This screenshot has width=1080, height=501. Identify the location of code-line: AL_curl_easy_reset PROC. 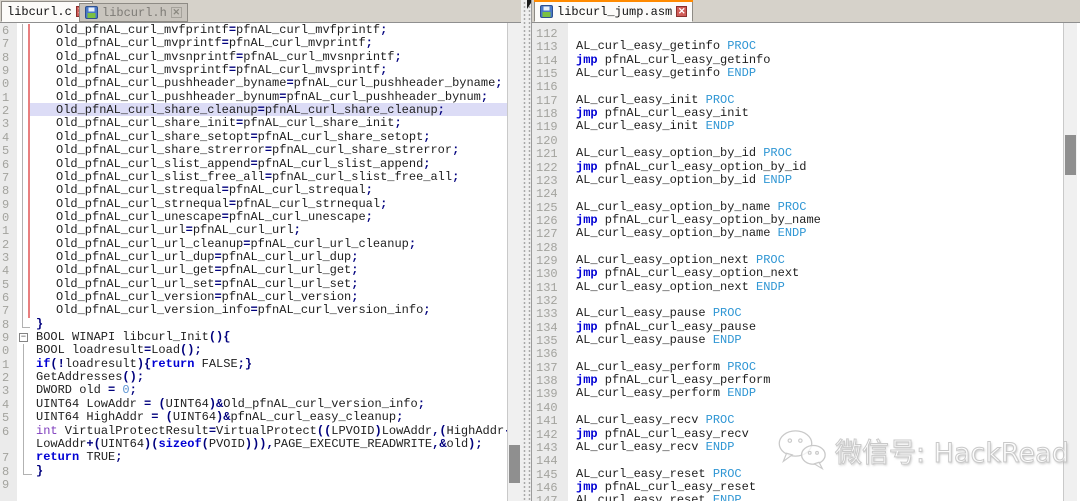
(659, 473).